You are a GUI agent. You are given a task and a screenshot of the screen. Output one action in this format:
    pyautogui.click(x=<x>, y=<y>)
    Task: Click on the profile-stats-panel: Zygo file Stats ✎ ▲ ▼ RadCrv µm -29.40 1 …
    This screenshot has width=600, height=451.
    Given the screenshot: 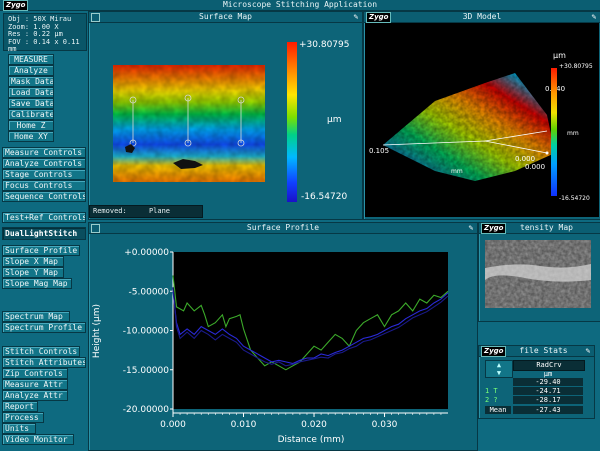 What is the action you would take?
    pyautogui.click(x=536, y=382)
    